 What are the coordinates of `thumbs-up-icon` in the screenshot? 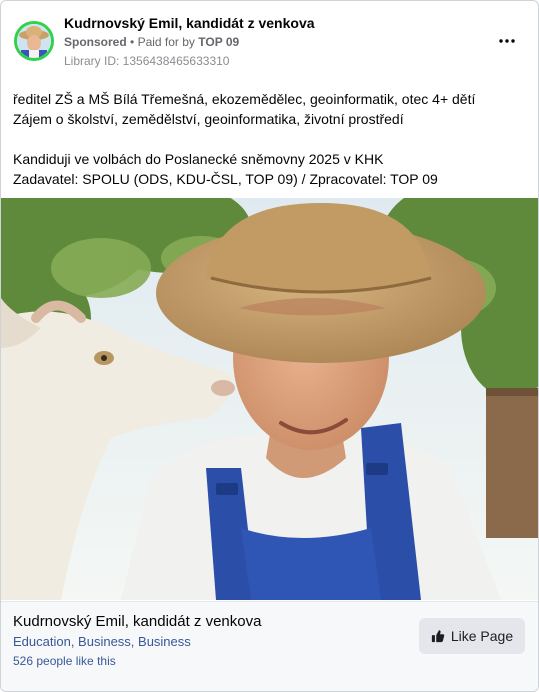 It's located at (438, 636).